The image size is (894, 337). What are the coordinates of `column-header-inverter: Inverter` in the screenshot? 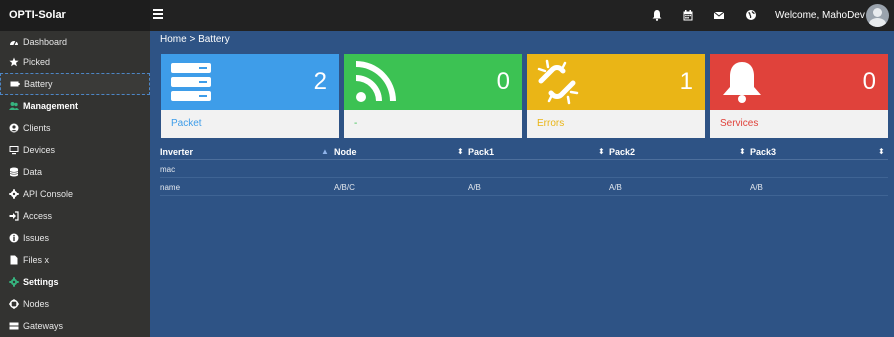 It's located at (176, 152).